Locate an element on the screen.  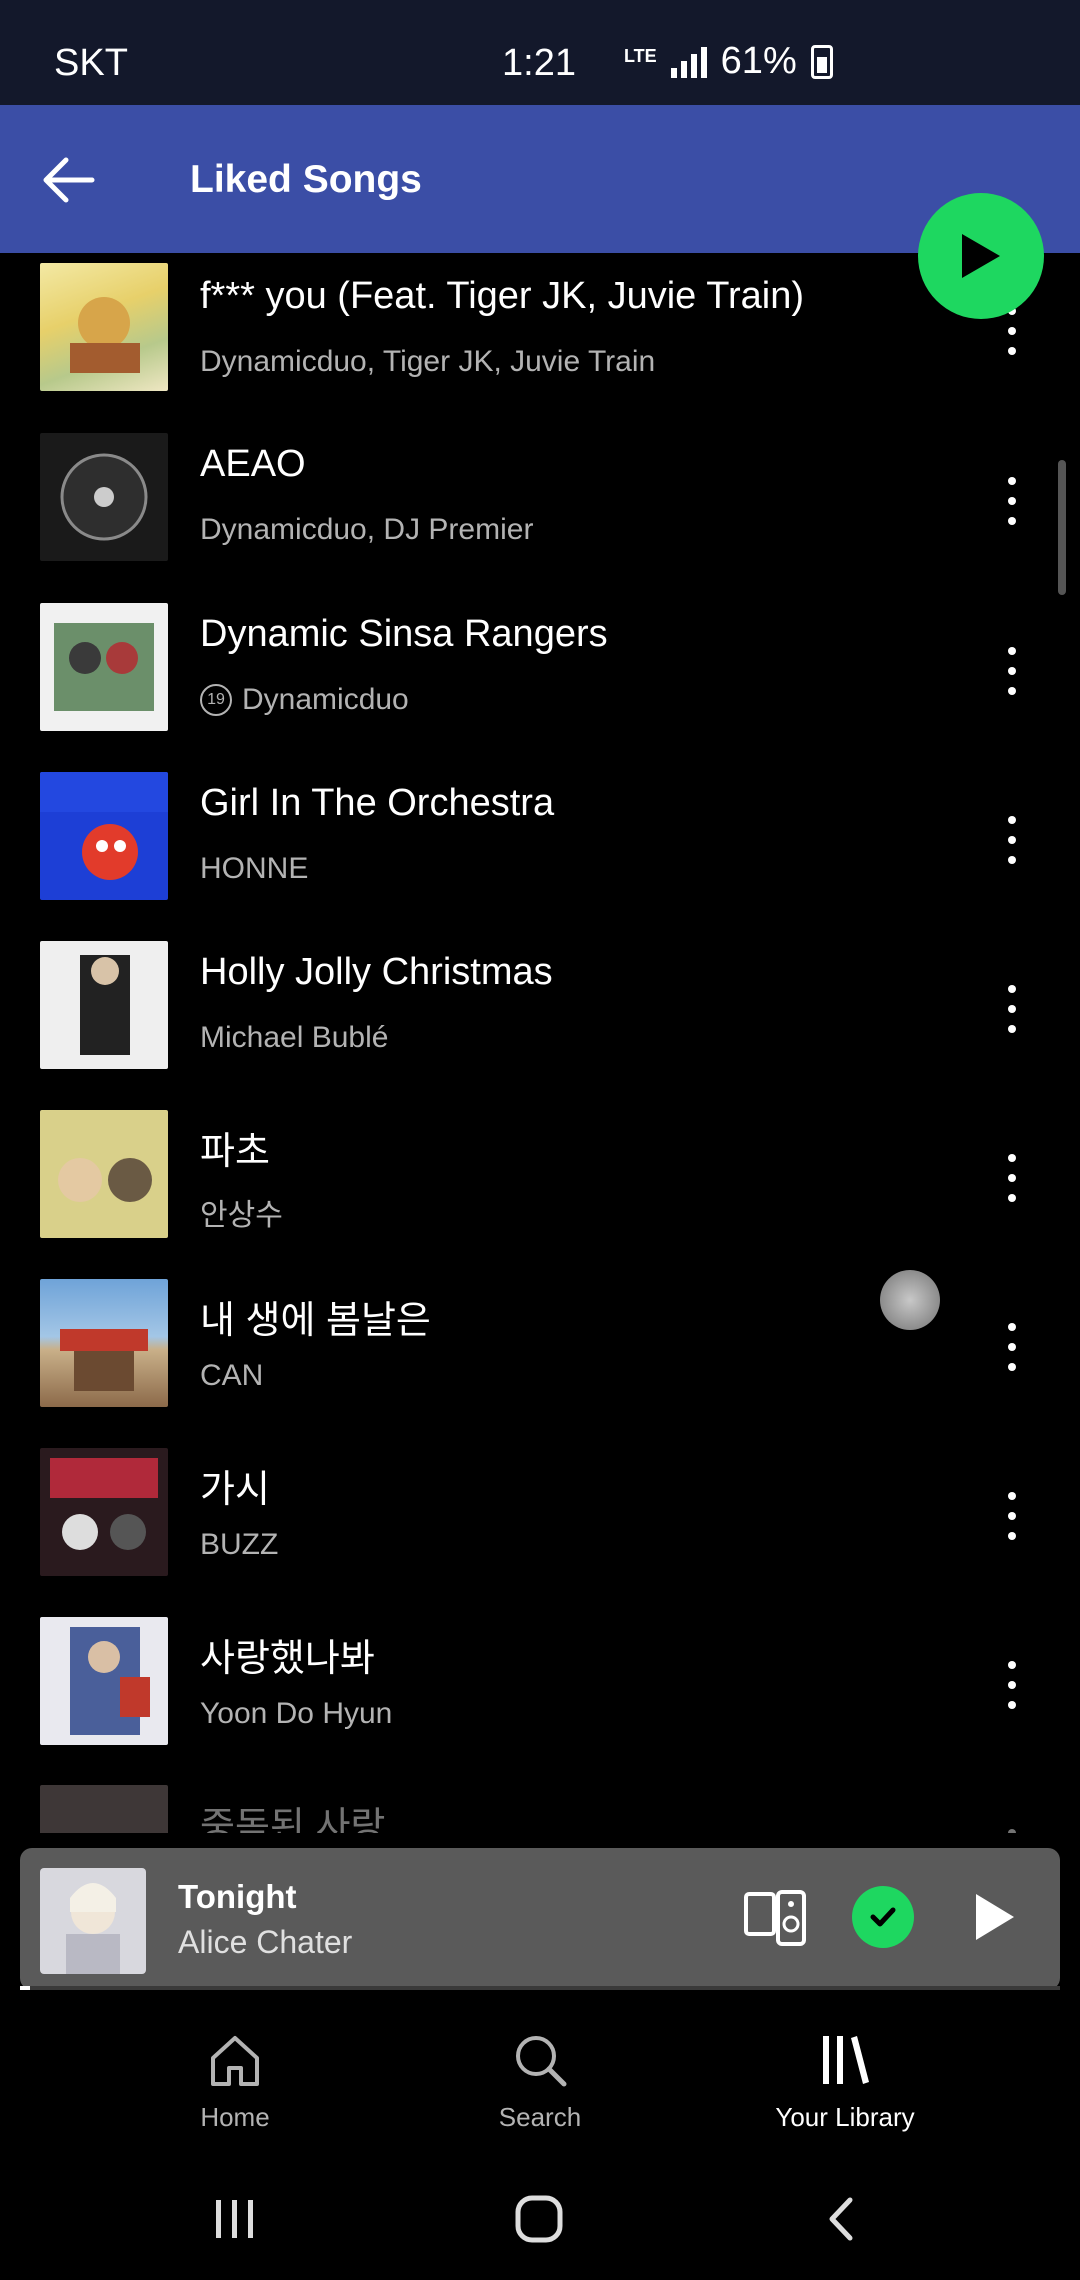
list-item: 가시 BUZZ is located at coordinates (540, 1522).